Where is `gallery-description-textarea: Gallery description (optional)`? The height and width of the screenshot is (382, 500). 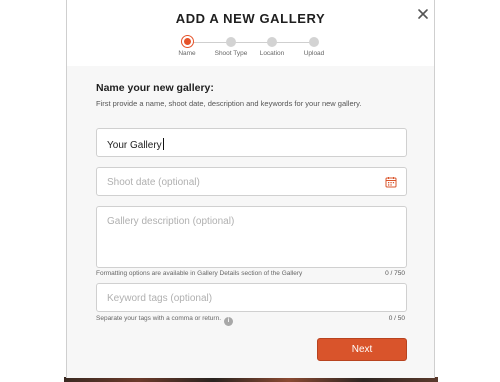
gallery-description-textarea: Gallery description (optional) is located at coordinates (251, 237).